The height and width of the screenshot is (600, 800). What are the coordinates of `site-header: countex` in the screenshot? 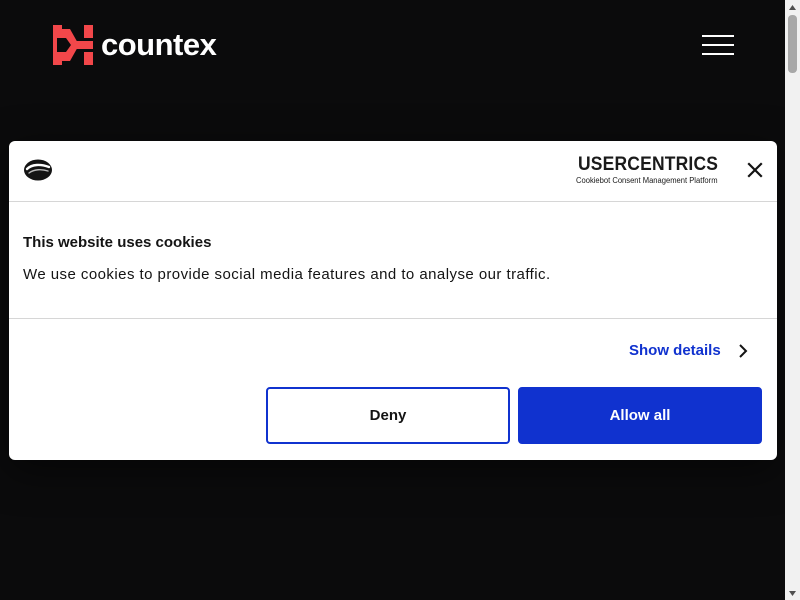 It's located at (392, 45).